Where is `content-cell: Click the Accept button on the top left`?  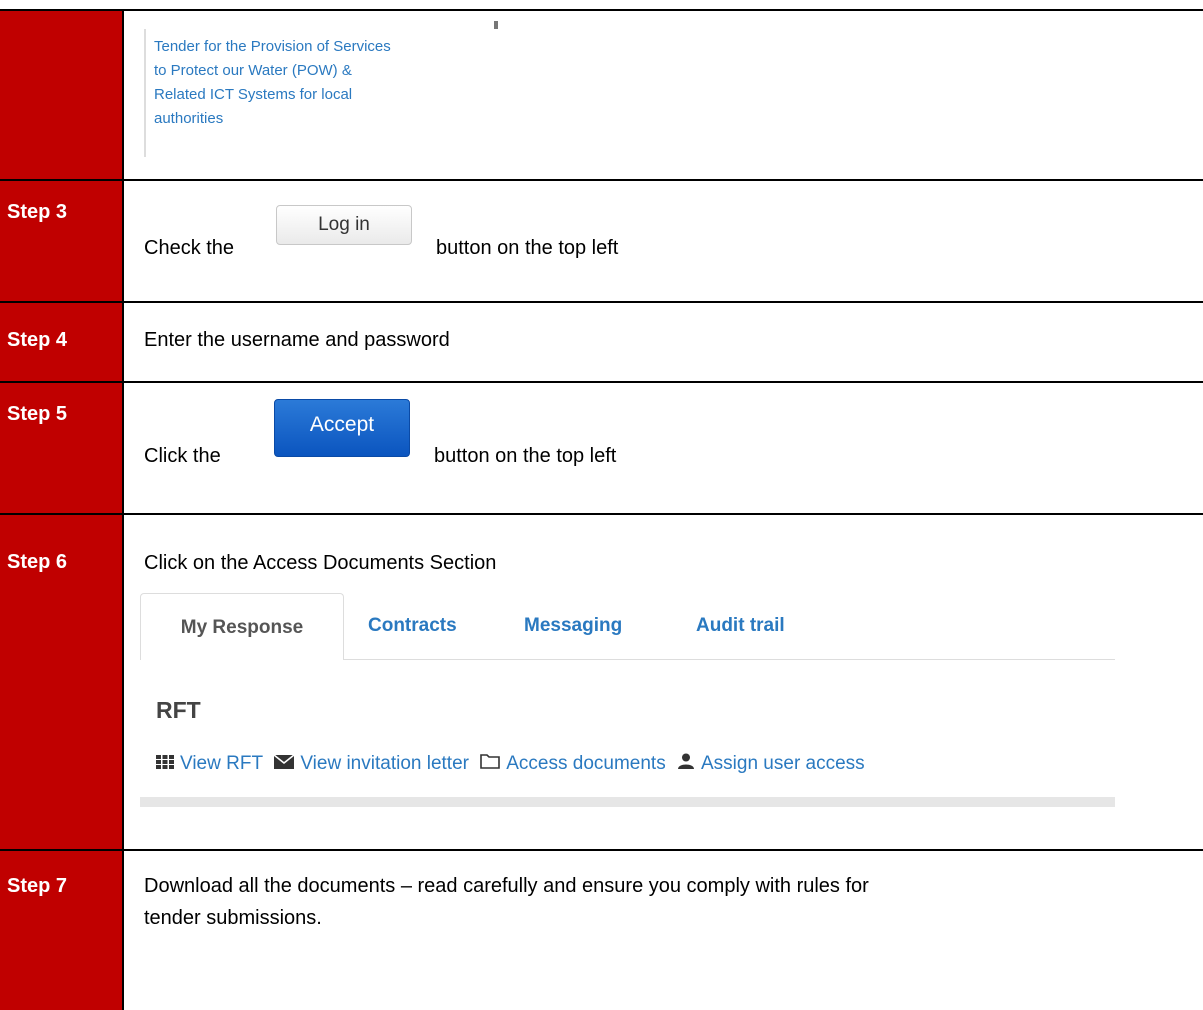
content-cell: Click the Accept button on the top left is located at coordinates (664, 448).